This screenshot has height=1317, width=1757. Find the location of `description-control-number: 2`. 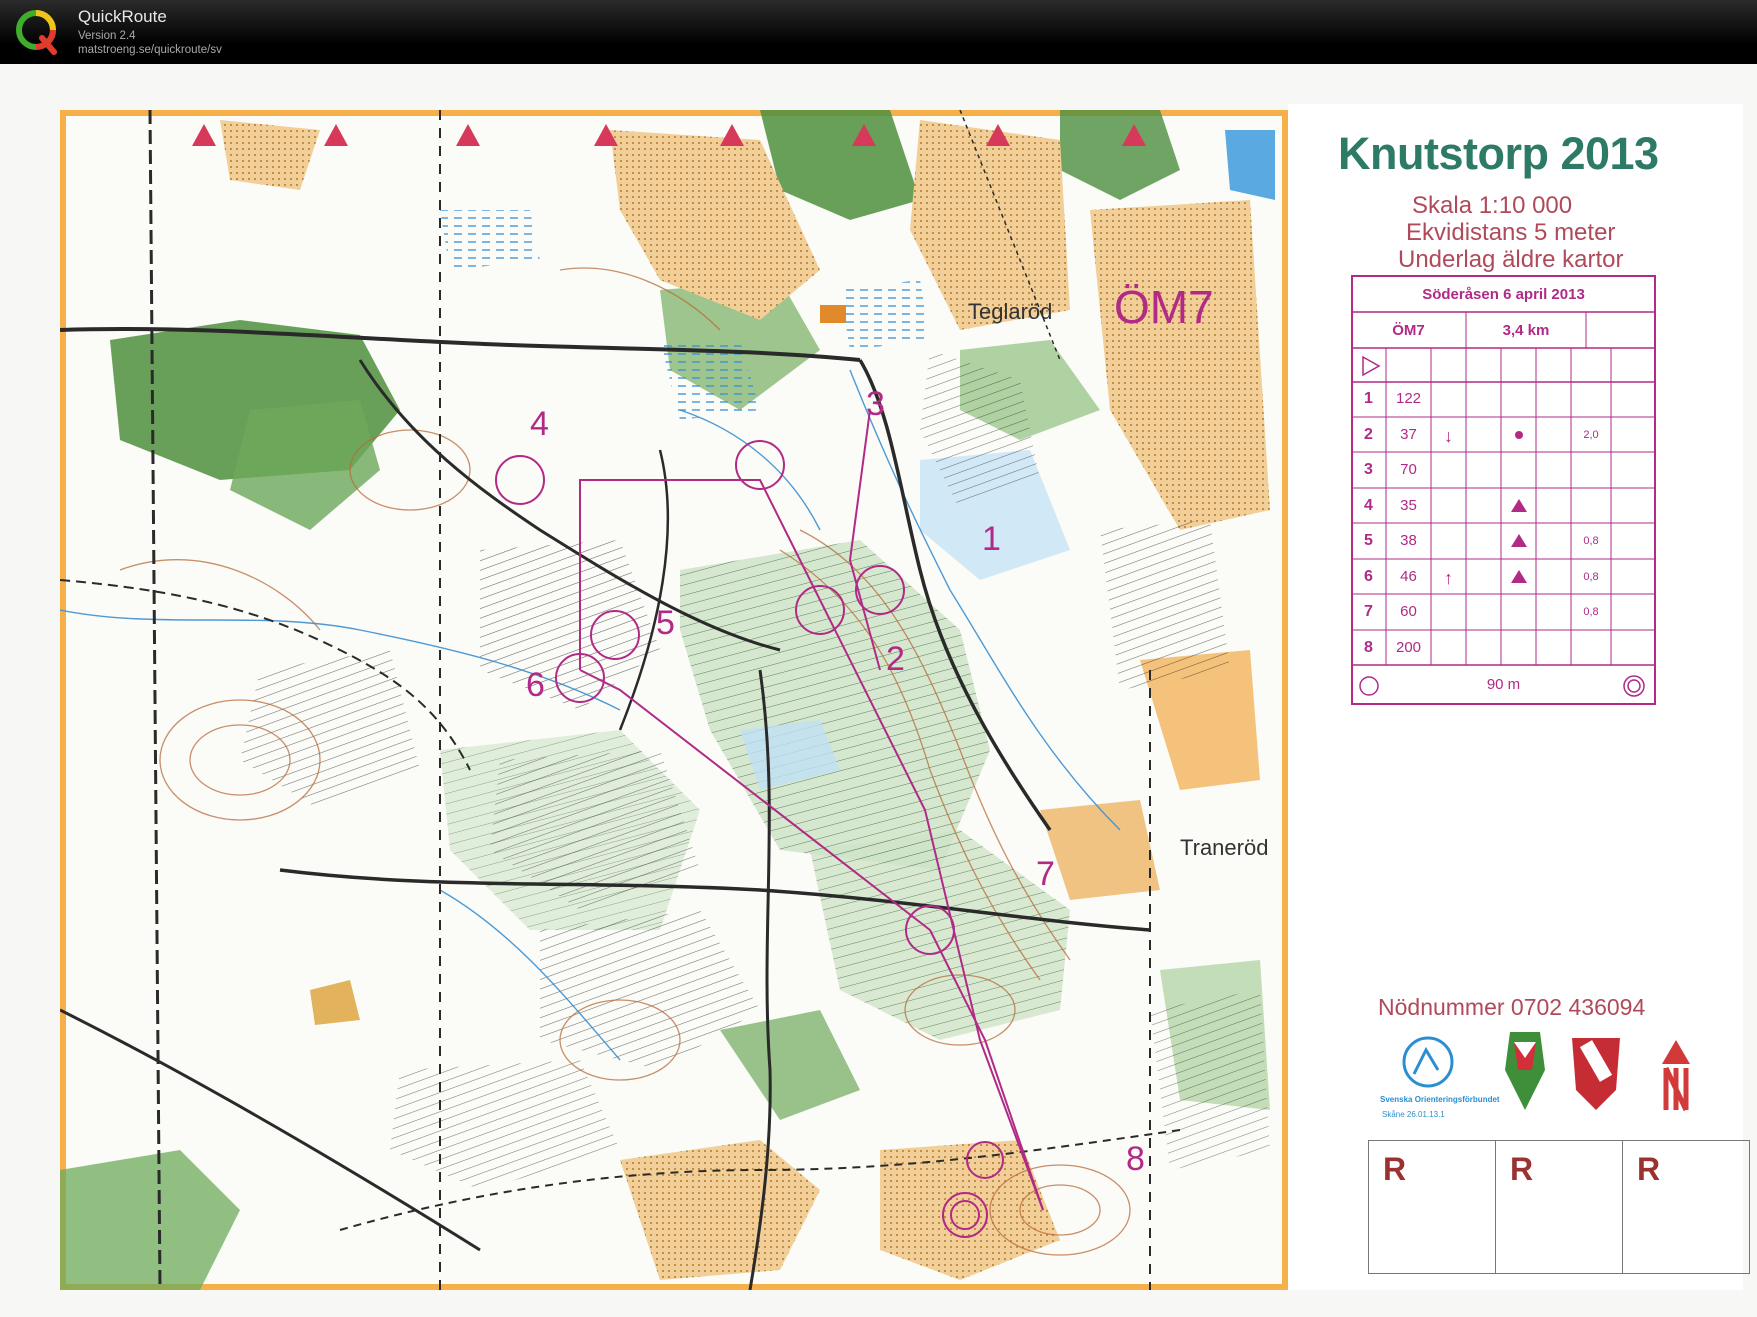

description-control-number: 2 is located at coordinates (1368, 434).